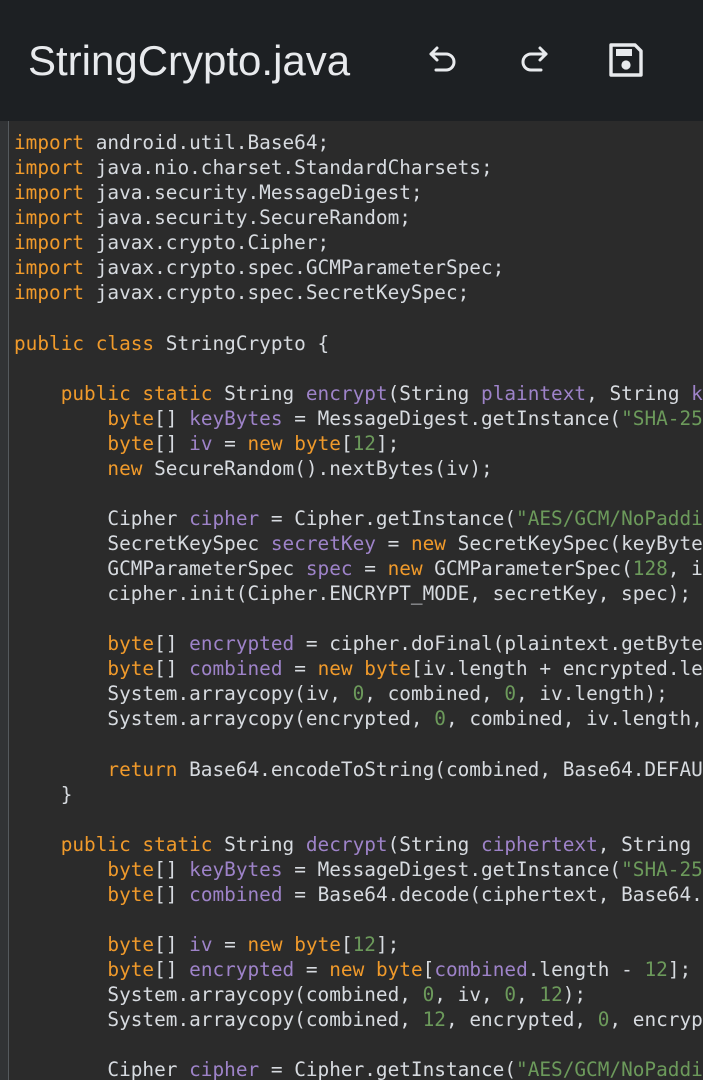  What do you see at coordinates (434, 694) in the screenshot?
I see `code-token: , combined,` at bounding box center [434, 694].